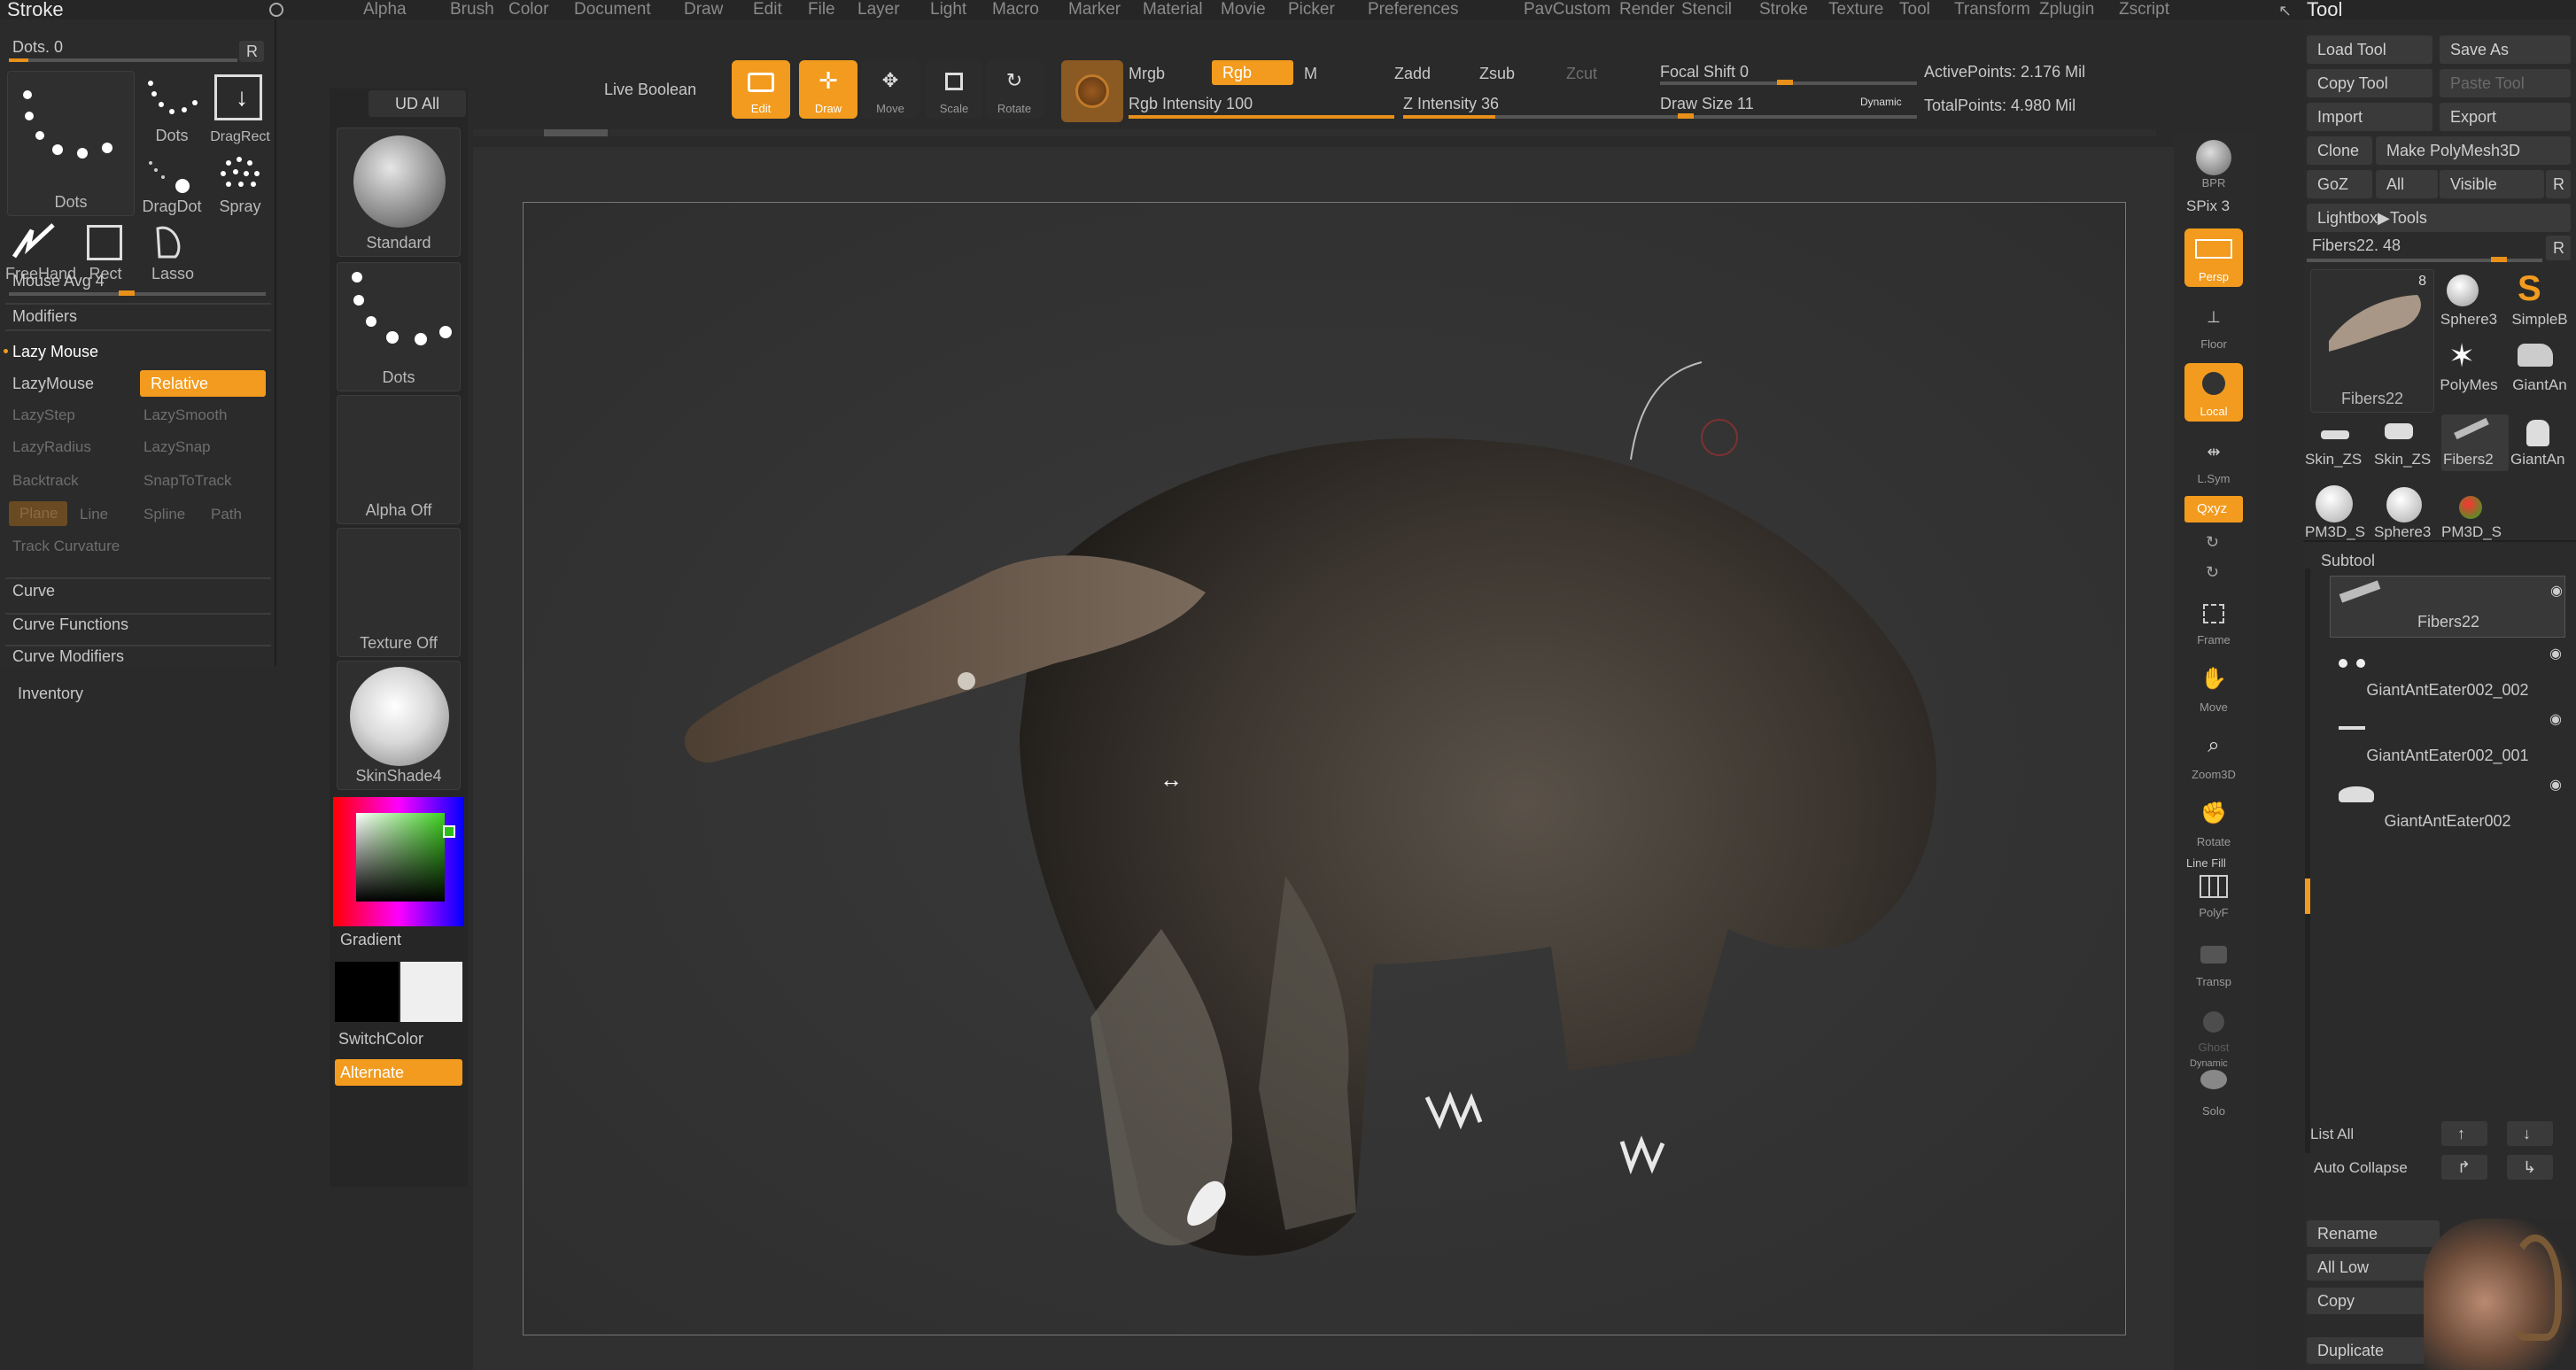  What do you see at coordinates (1092, 91) in the screenshot?
I see `material-swatch-button` at bounding box center [1092, 91].